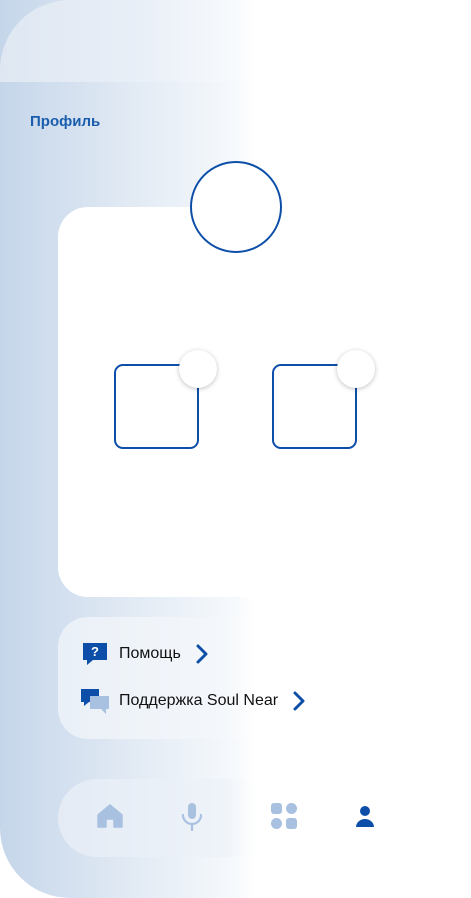 This screenshot has height=898, width=471. I want to click on menu-item-help: ? Помощь, so click(144, 654).